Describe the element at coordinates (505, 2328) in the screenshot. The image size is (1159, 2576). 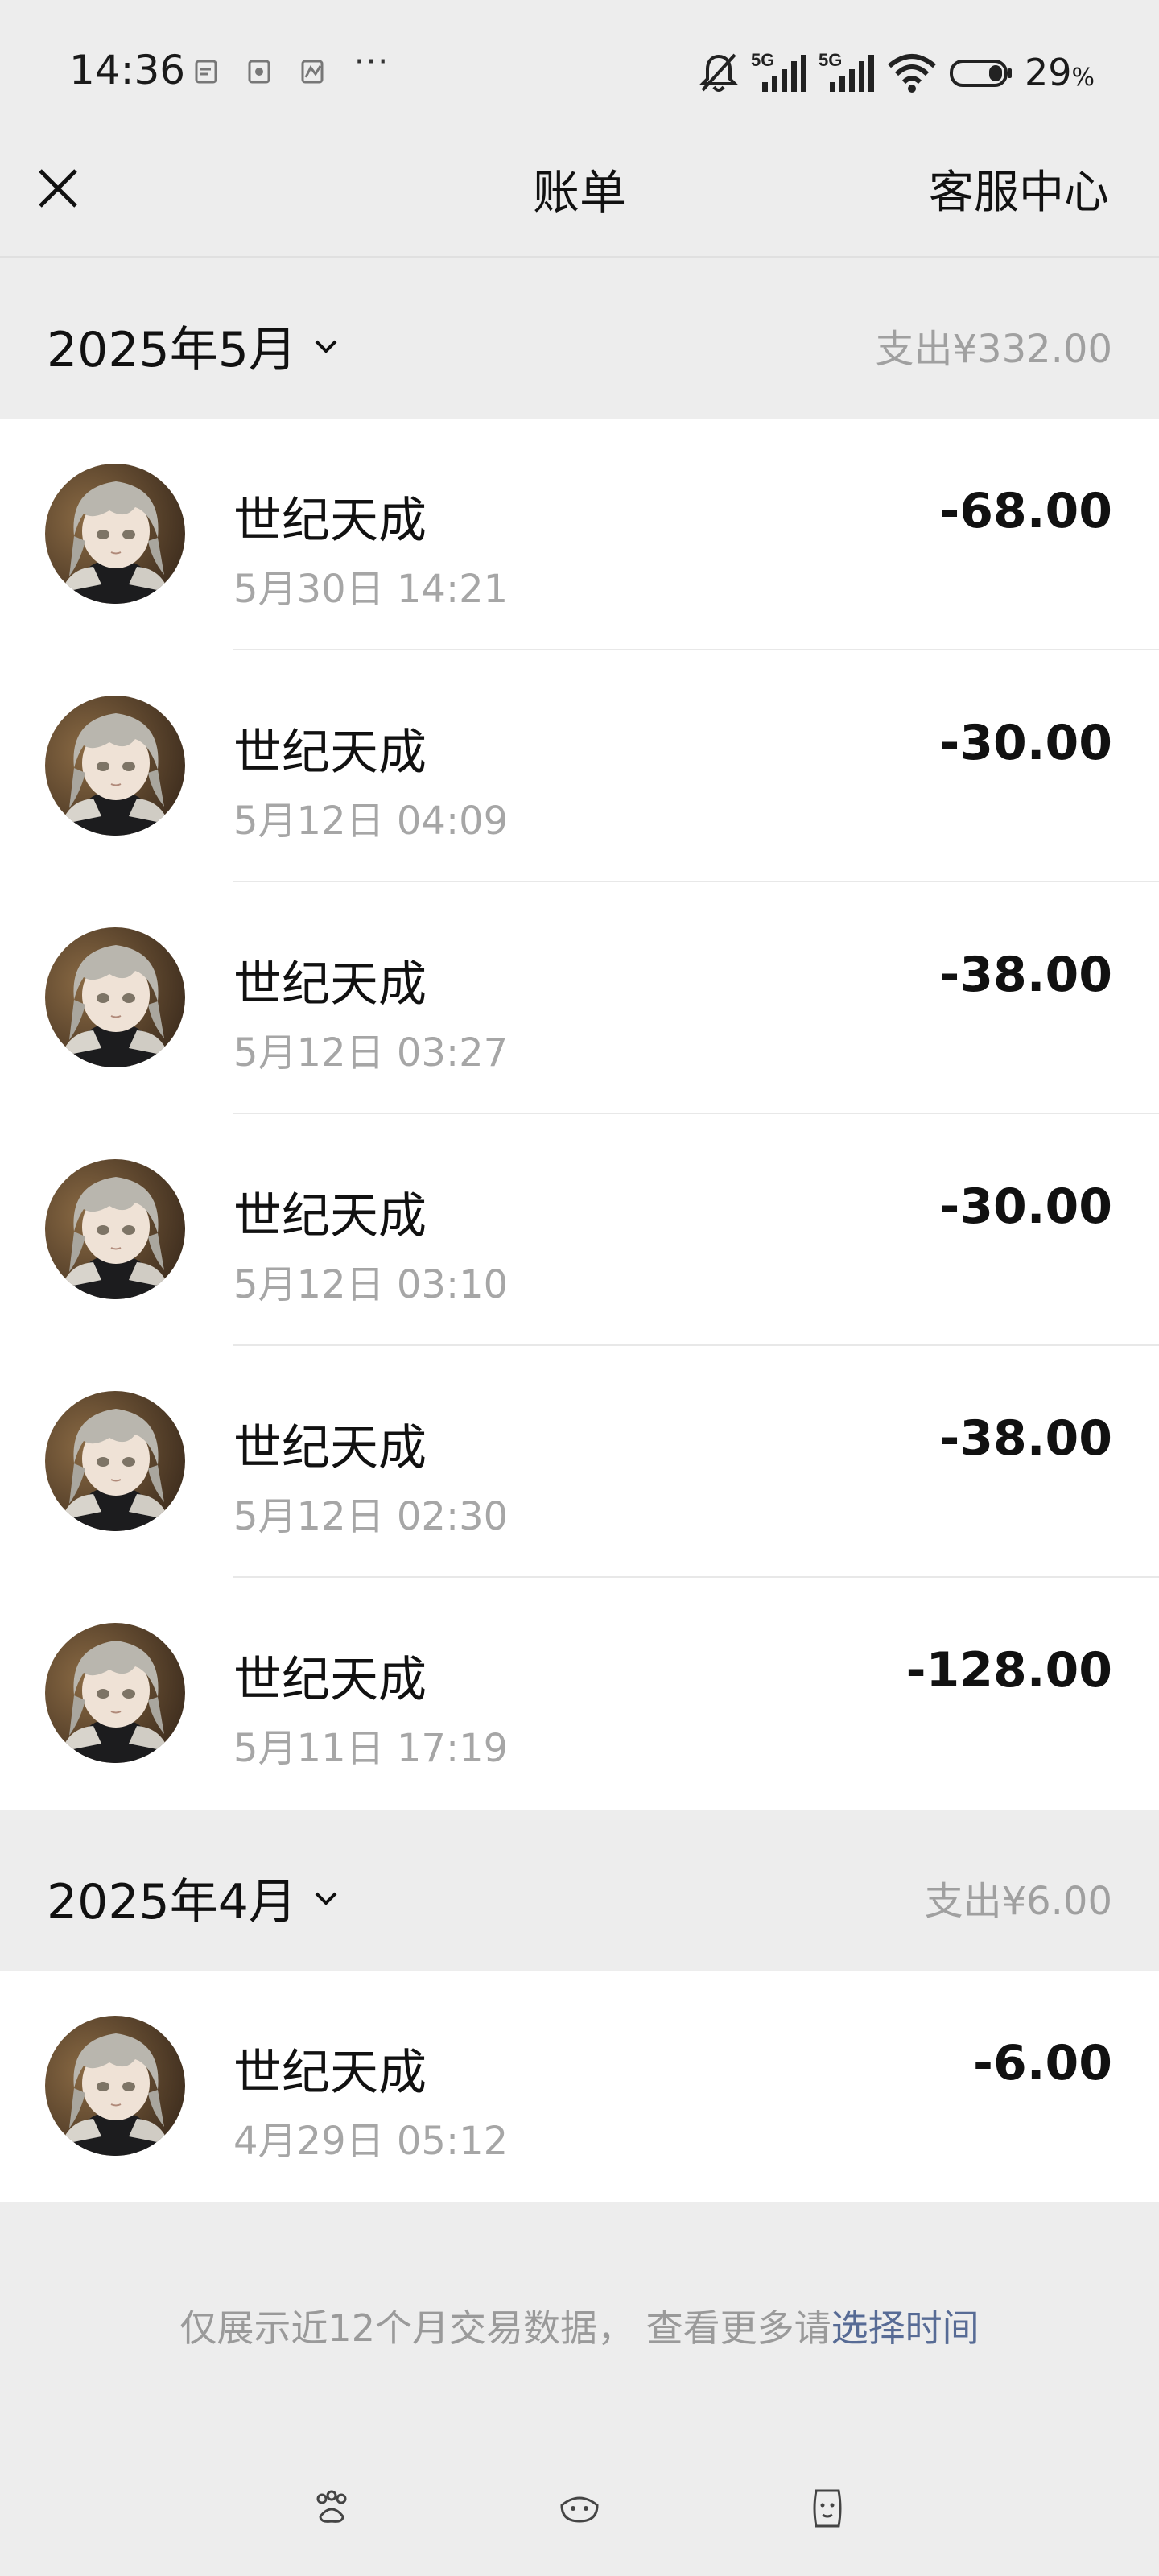
I see `footer-note-text: 仅展示近12个月交易数据， 查看更多请` at that location.